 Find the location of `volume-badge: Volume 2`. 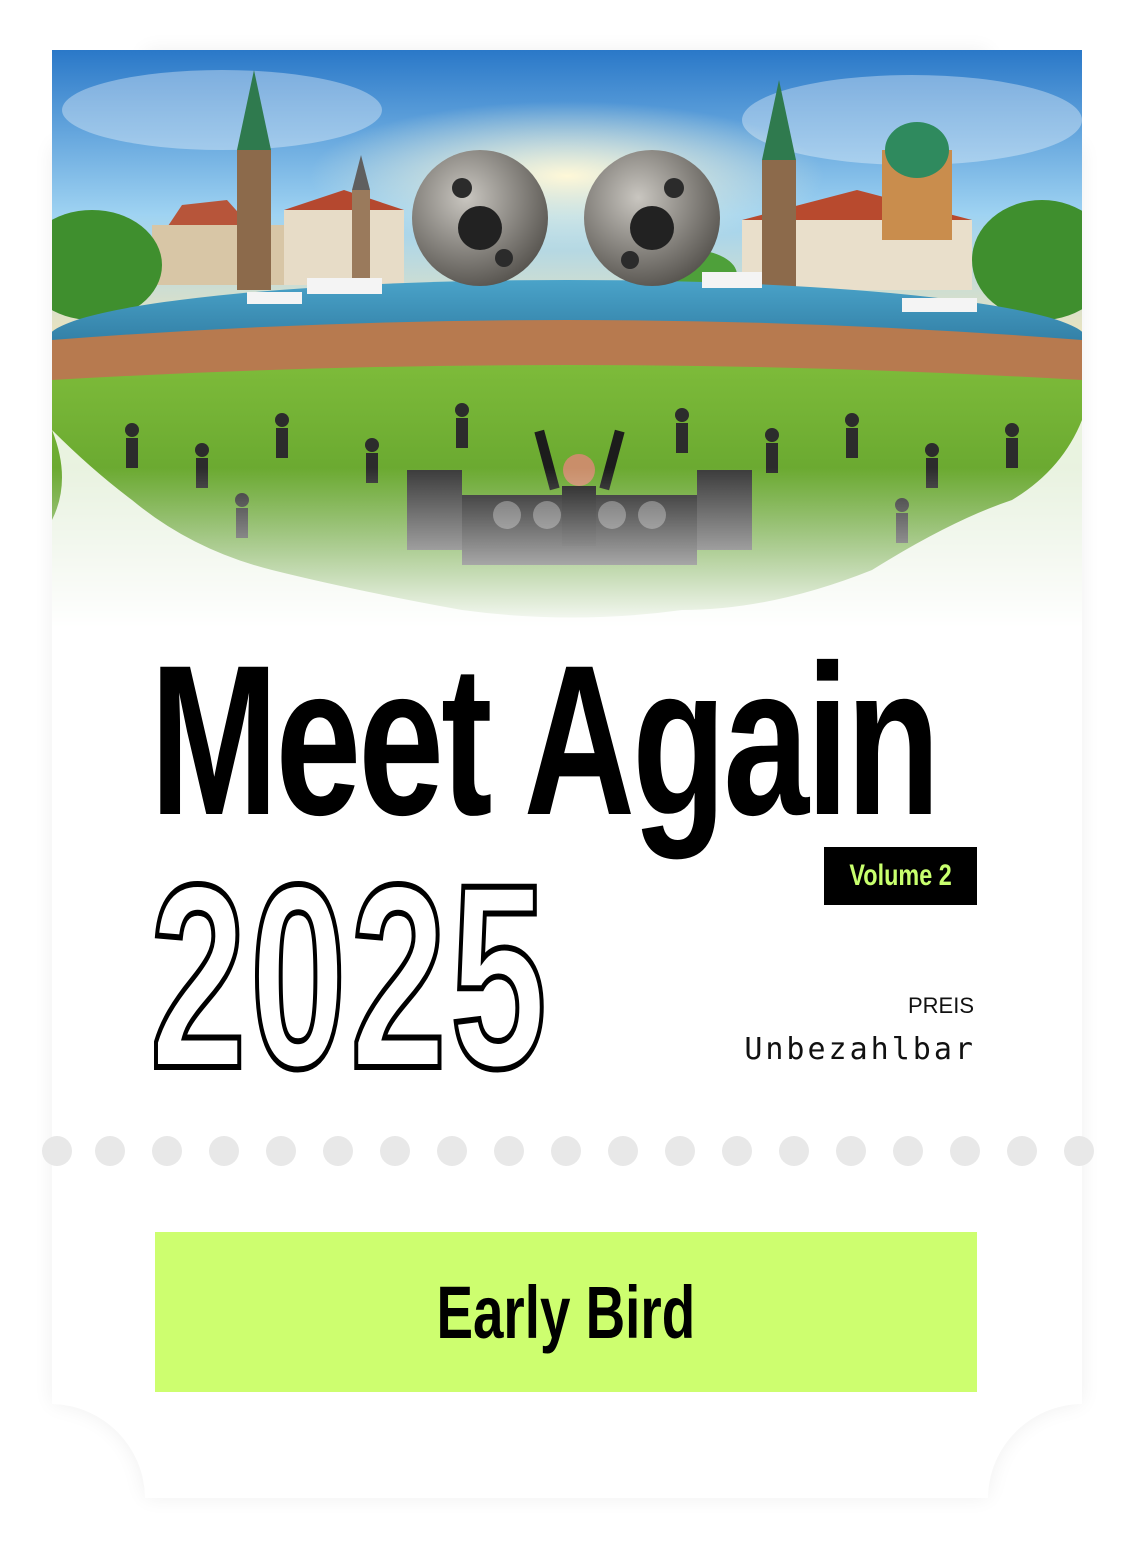

volume-badge: Volume 2 is located at coordinates (900, 876).